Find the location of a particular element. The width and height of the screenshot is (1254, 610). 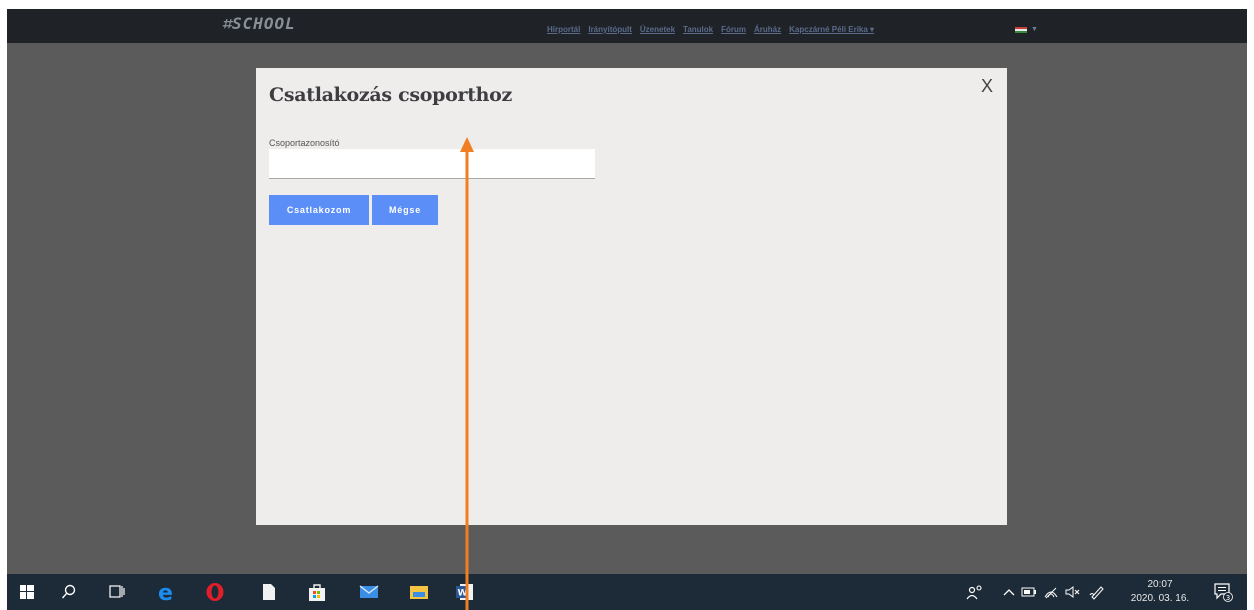

task-view-icon is located at coordinates (117, 592).